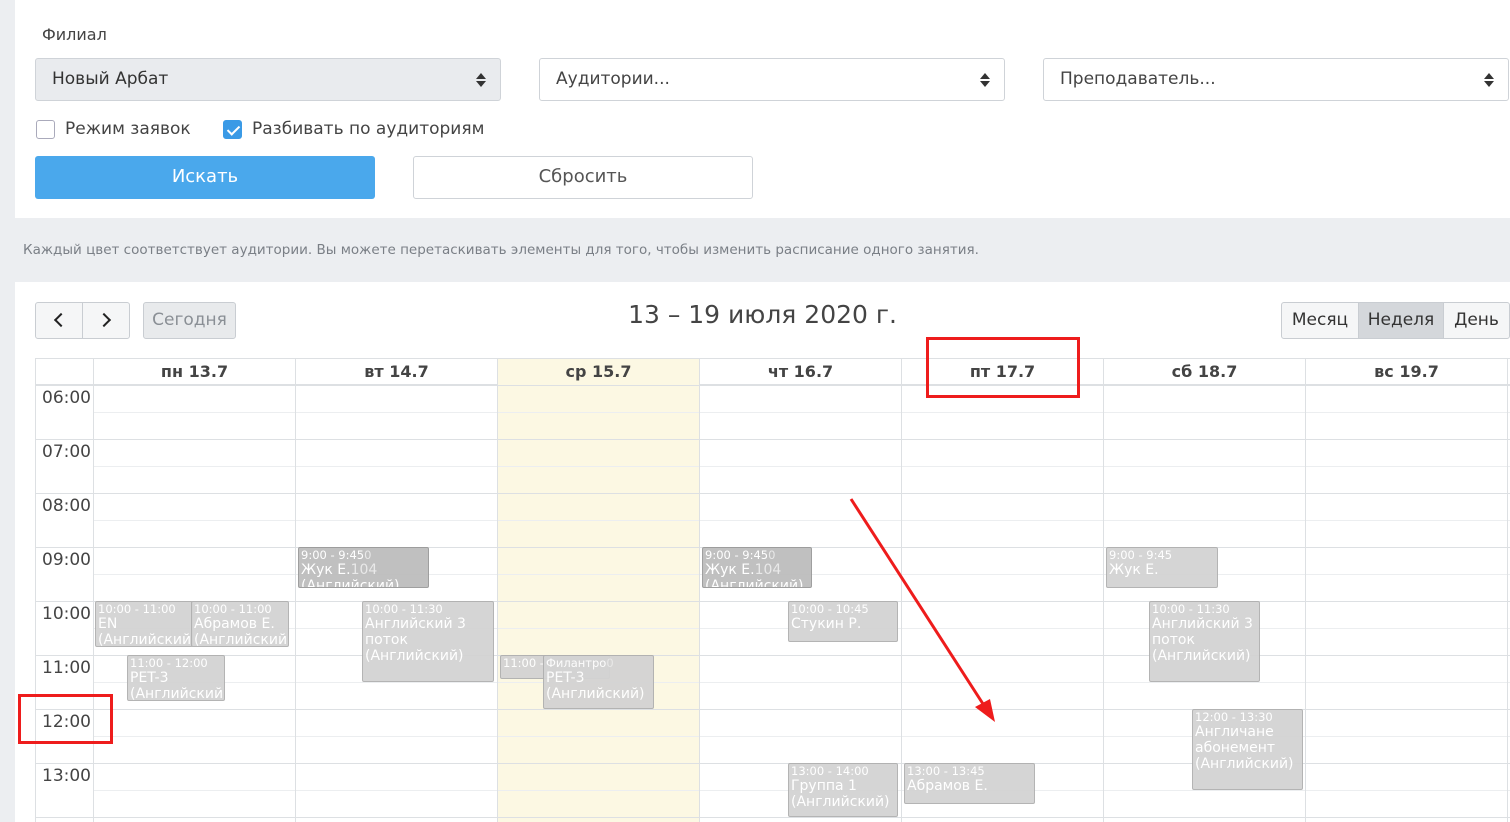 The width and height of the screenshot is (1510, 822). I want to click on event-time: Филантро0, so click(580, 663).